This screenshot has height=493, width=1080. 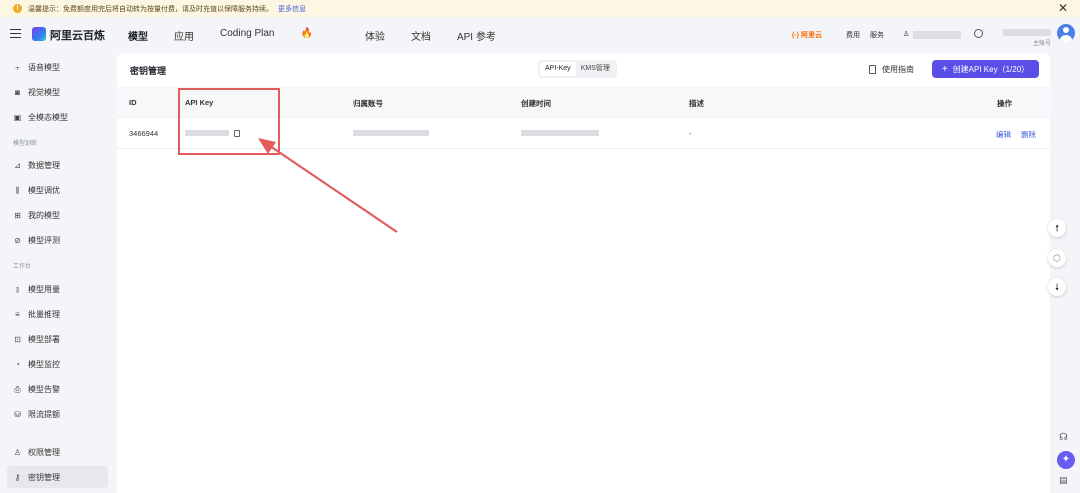 What do you see at coordinates (17, 414) in the screenshot?
I see `database-icon: ⛁` at bounding box center [17, 414].